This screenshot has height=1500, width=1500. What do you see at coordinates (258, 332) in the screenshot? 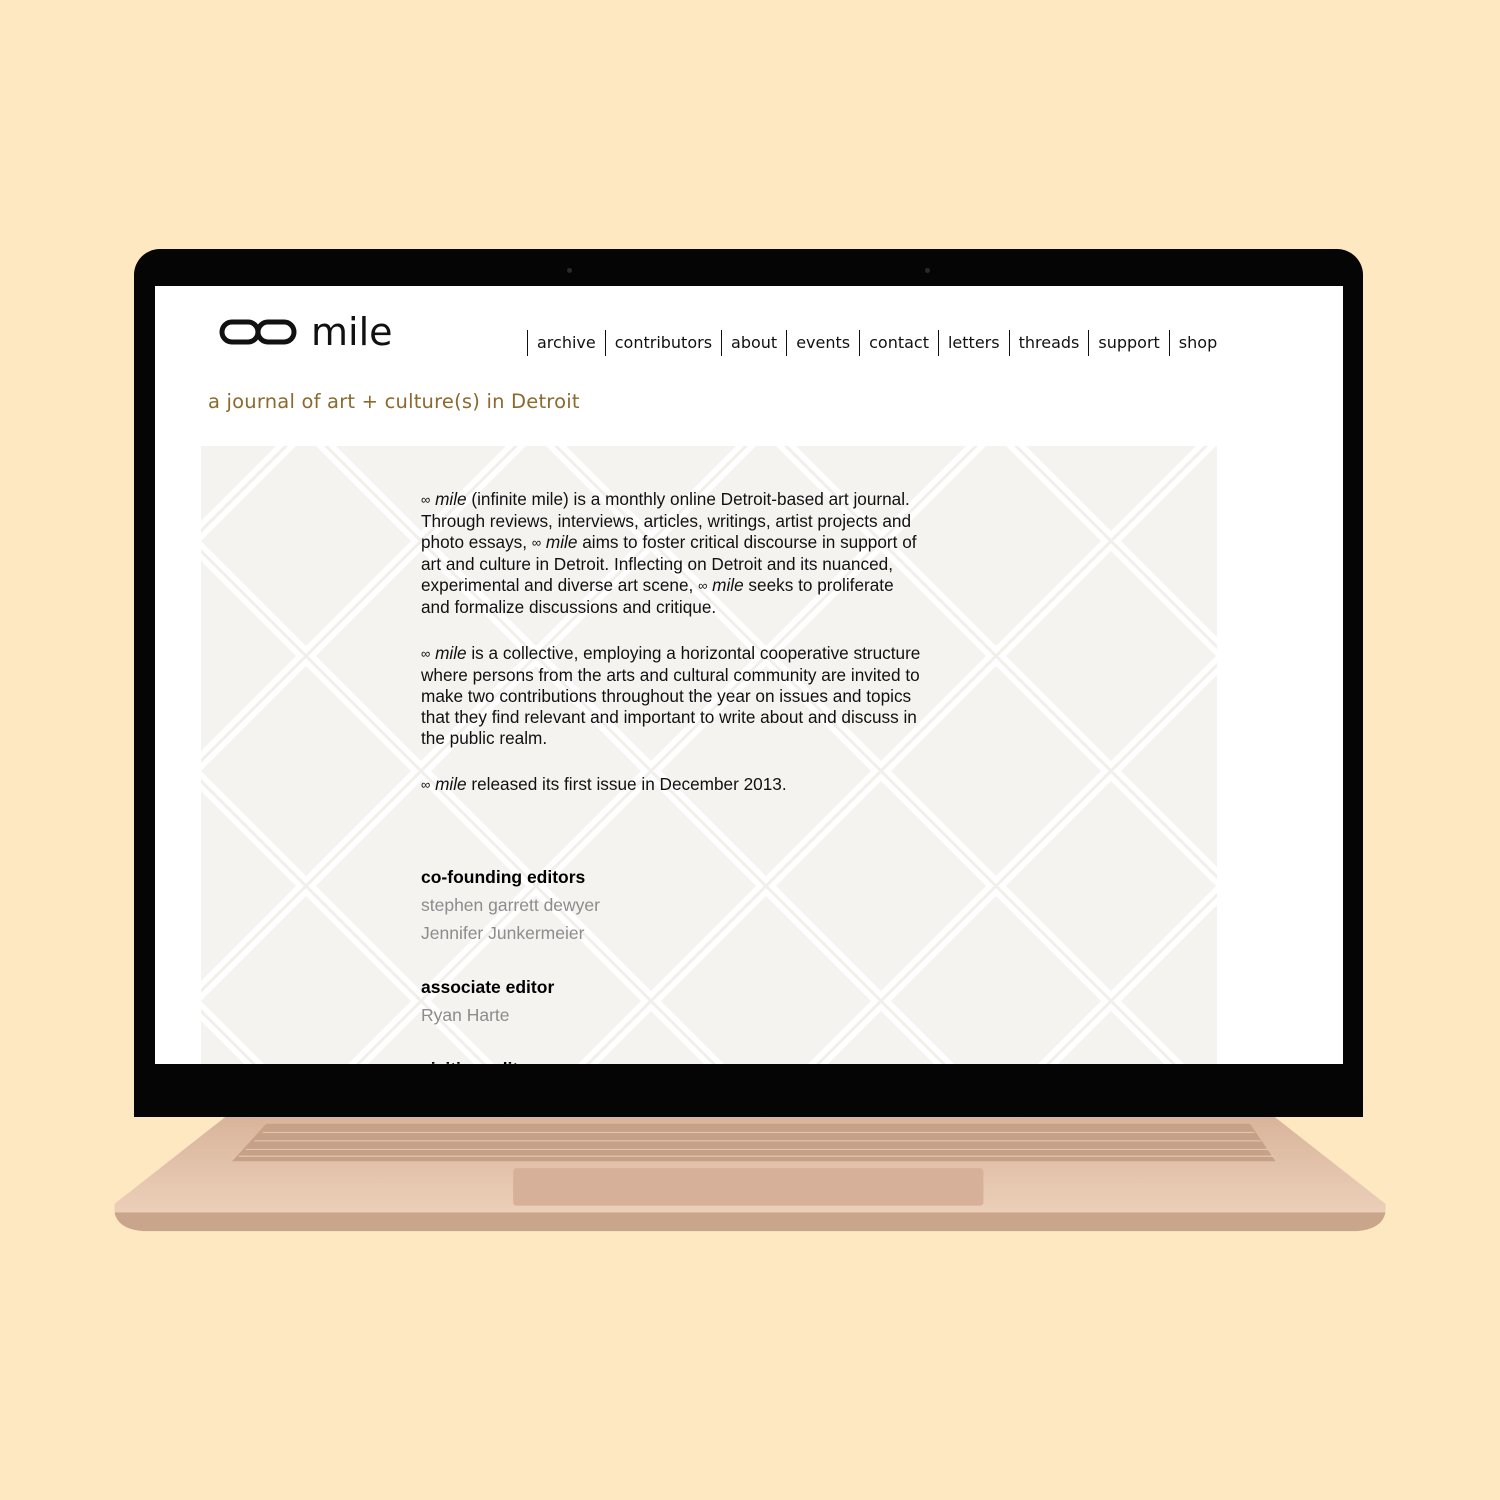
I see `infinity-logo-icon` at bounding box center [258, 332].